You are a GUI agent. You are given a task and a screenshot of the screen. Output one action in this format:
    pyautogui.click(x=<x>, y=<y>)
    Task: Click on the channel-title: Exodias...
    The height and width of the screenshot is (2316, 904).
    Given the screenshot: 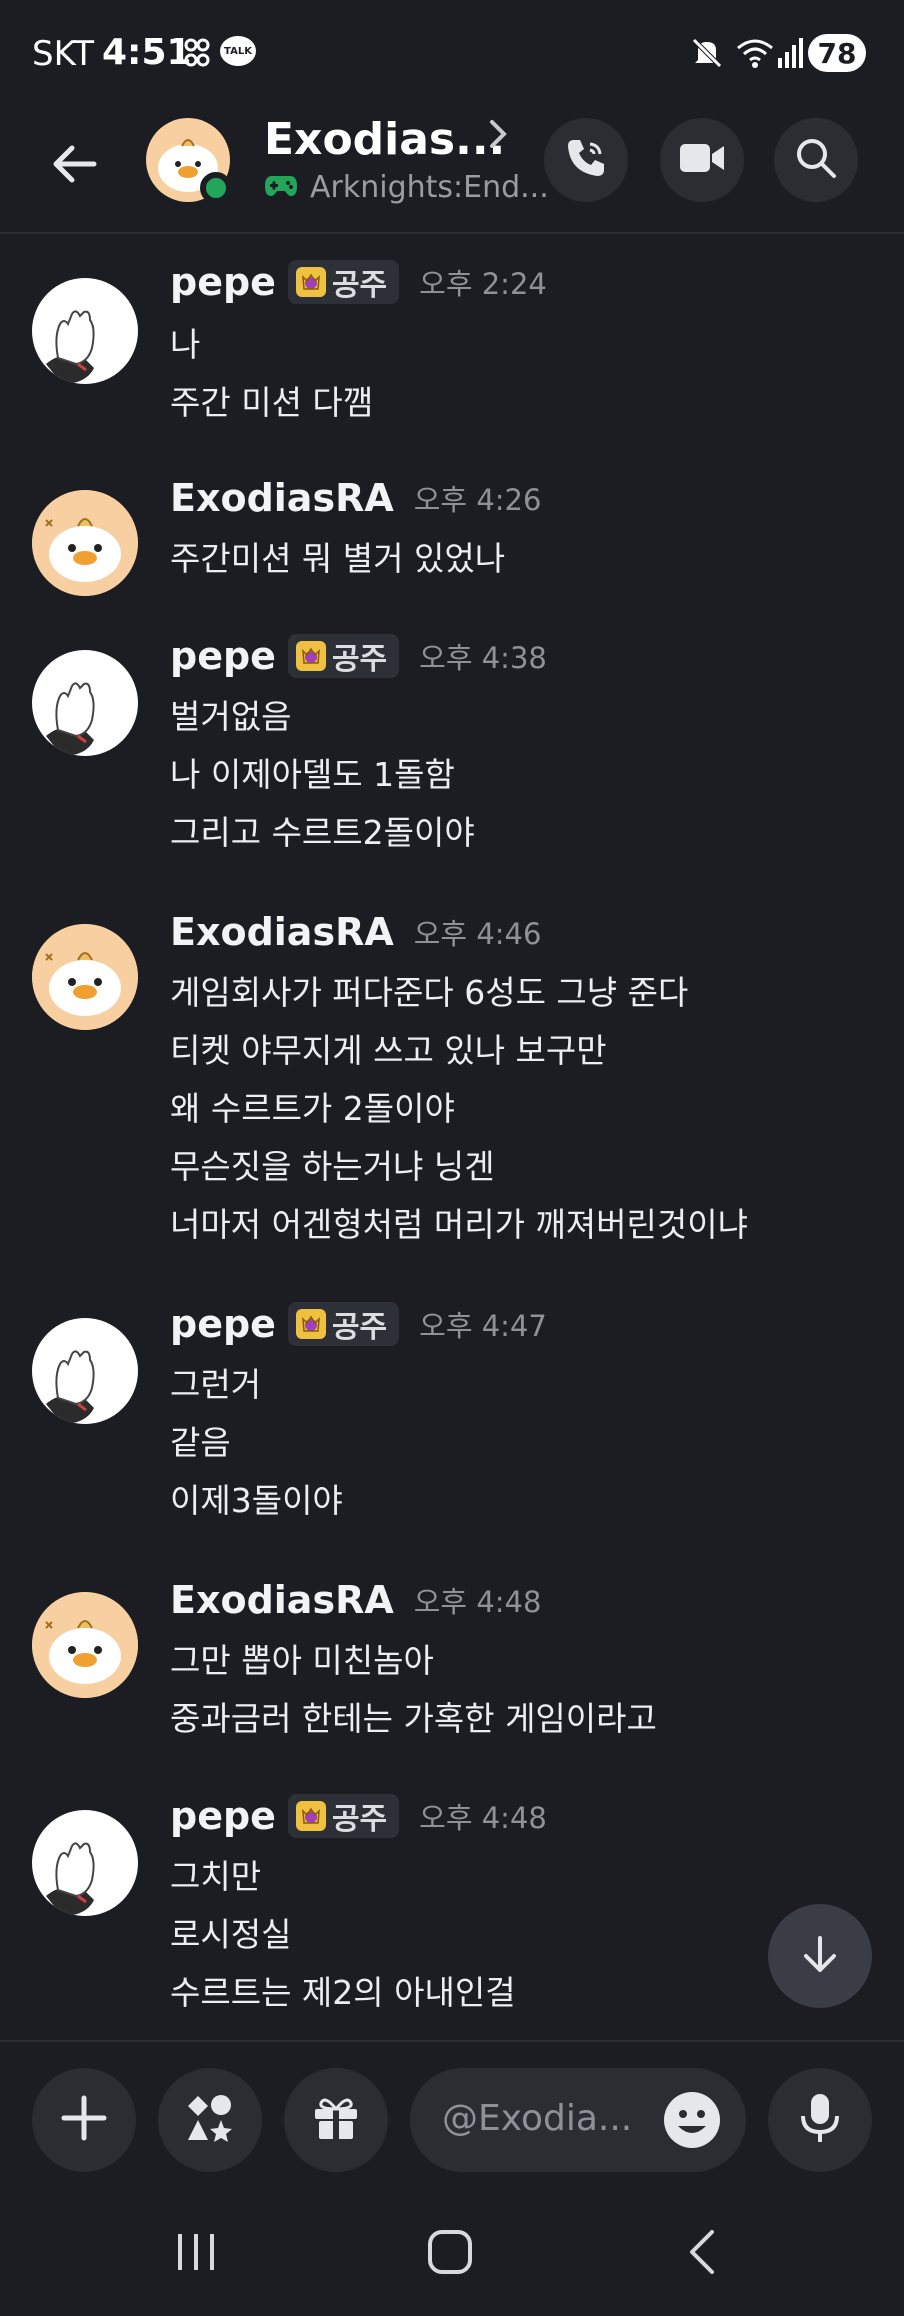 What is the action you would take?
    pyautogui.click(x=384, y=139)
    